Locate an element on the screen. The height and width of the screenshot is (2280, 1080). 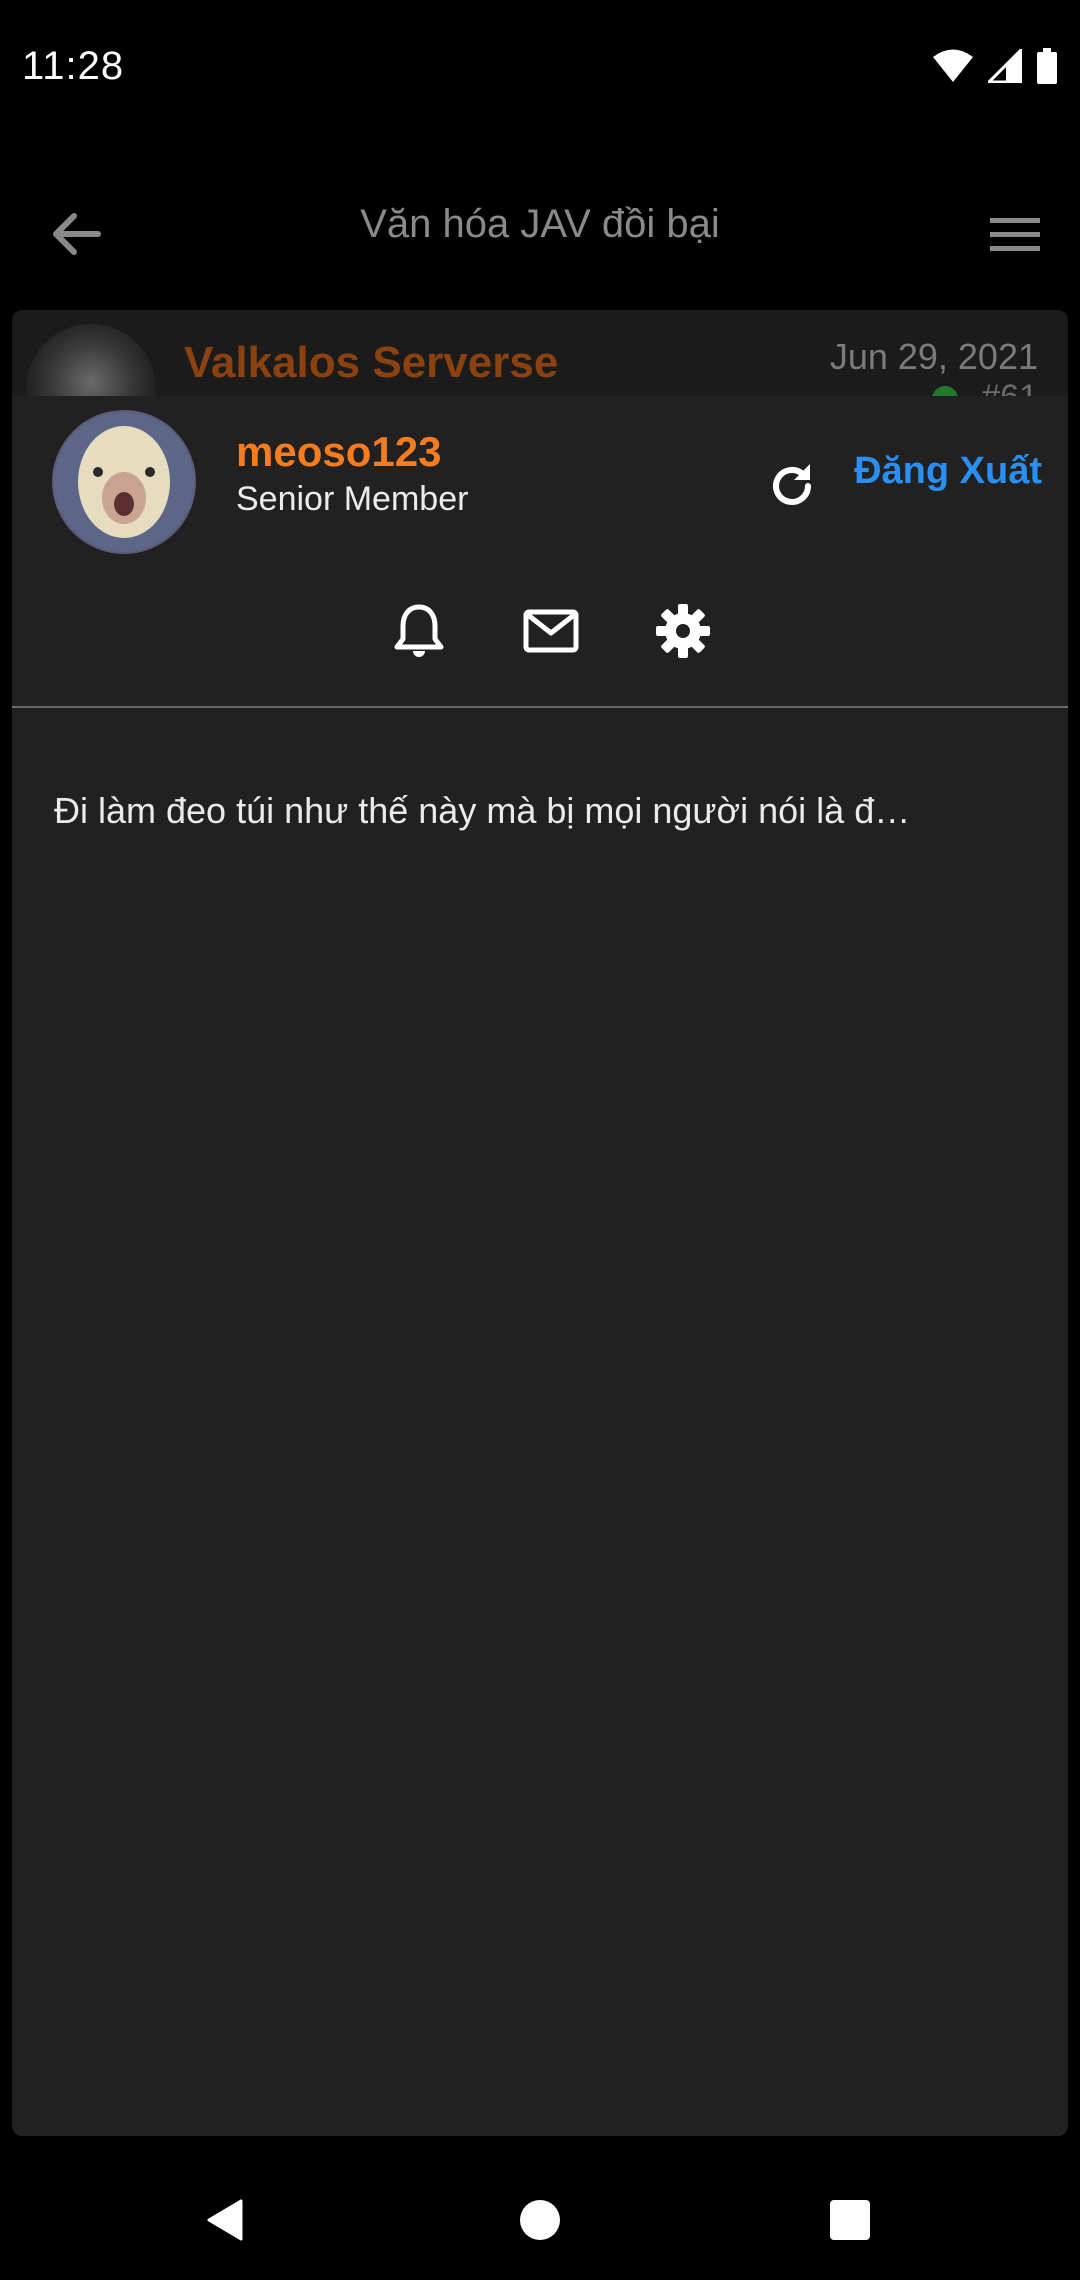
user-actions-row is located at coordinates (540, 631).